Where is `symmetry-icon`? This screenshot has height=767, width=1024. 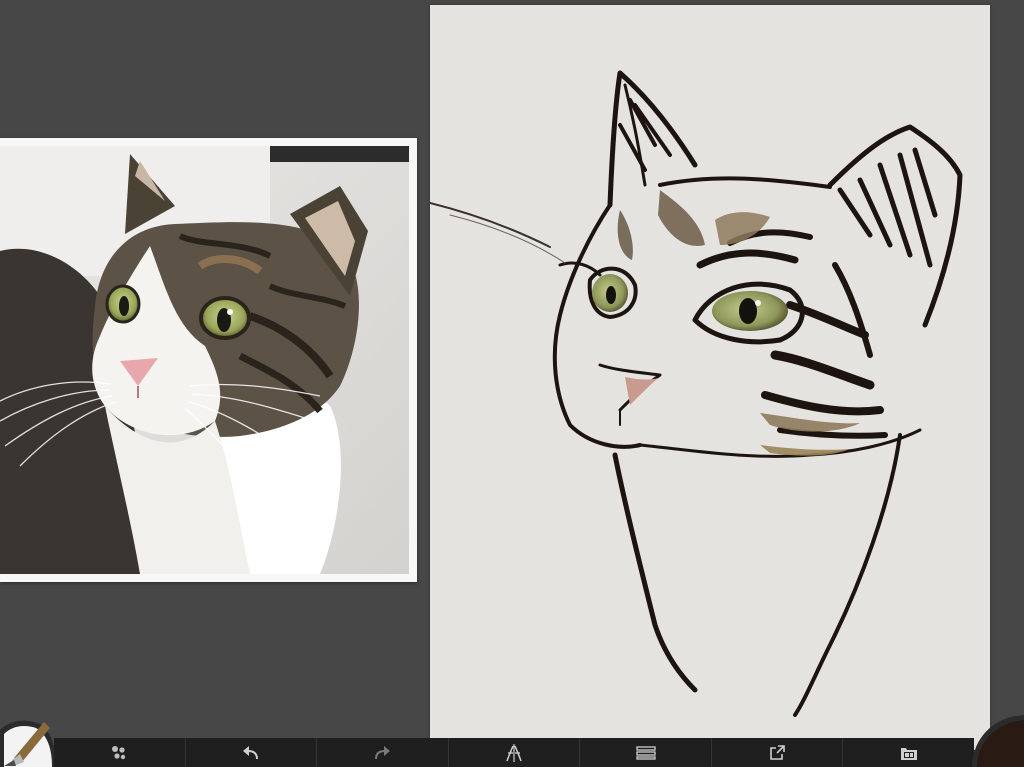 symmetry-icon is located at coordinates (514, 752).